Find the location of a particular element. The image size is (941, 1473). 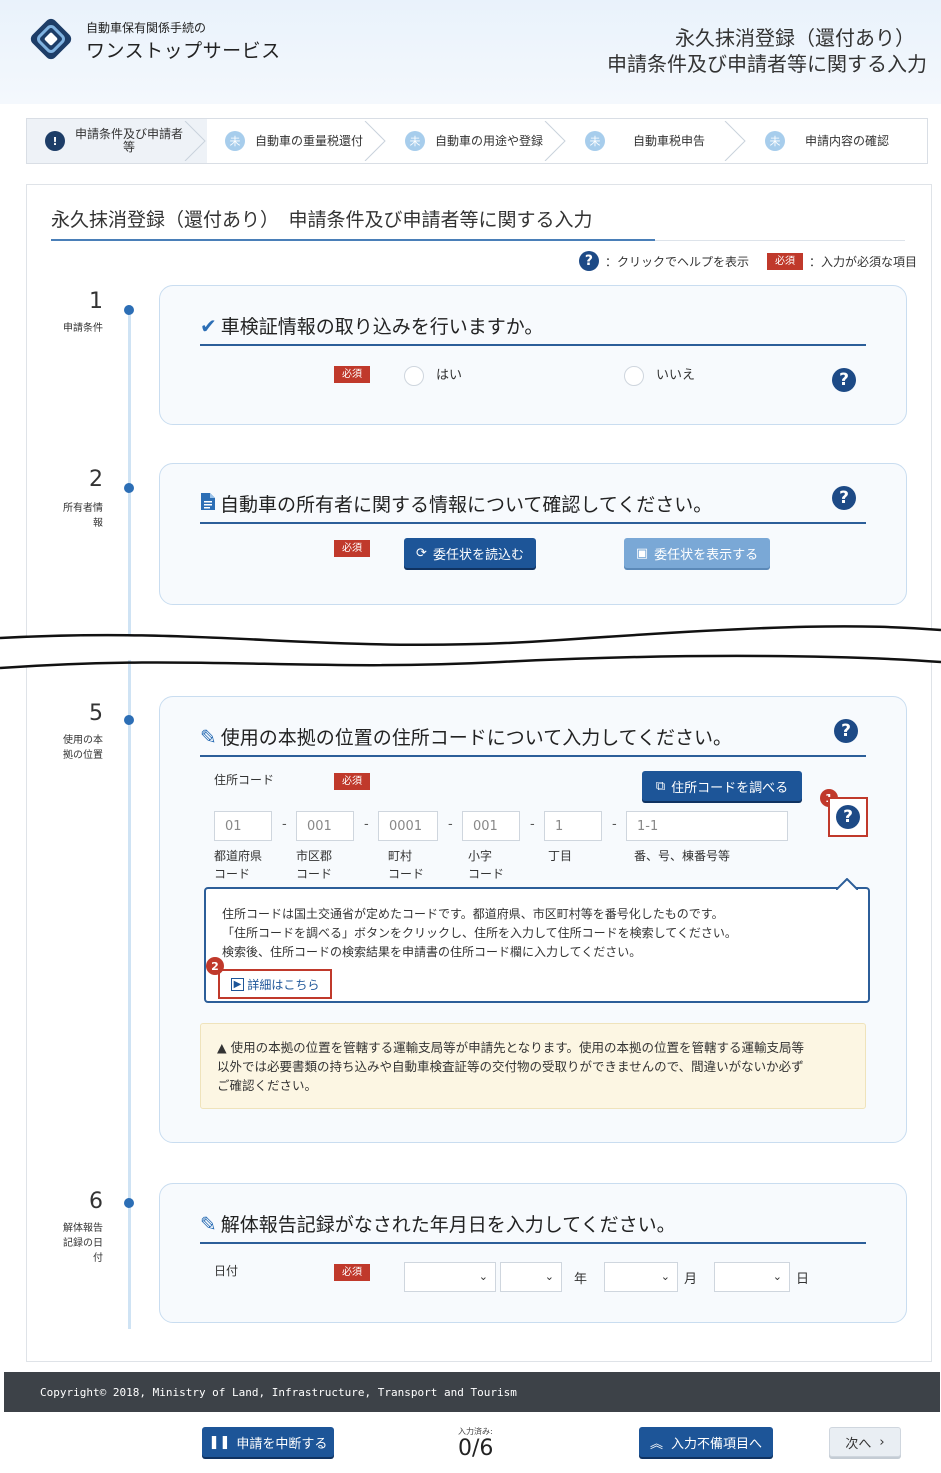

header-title-line2: 申請条件及び申請者等に関する入力 is located at coordinates (767, 64).